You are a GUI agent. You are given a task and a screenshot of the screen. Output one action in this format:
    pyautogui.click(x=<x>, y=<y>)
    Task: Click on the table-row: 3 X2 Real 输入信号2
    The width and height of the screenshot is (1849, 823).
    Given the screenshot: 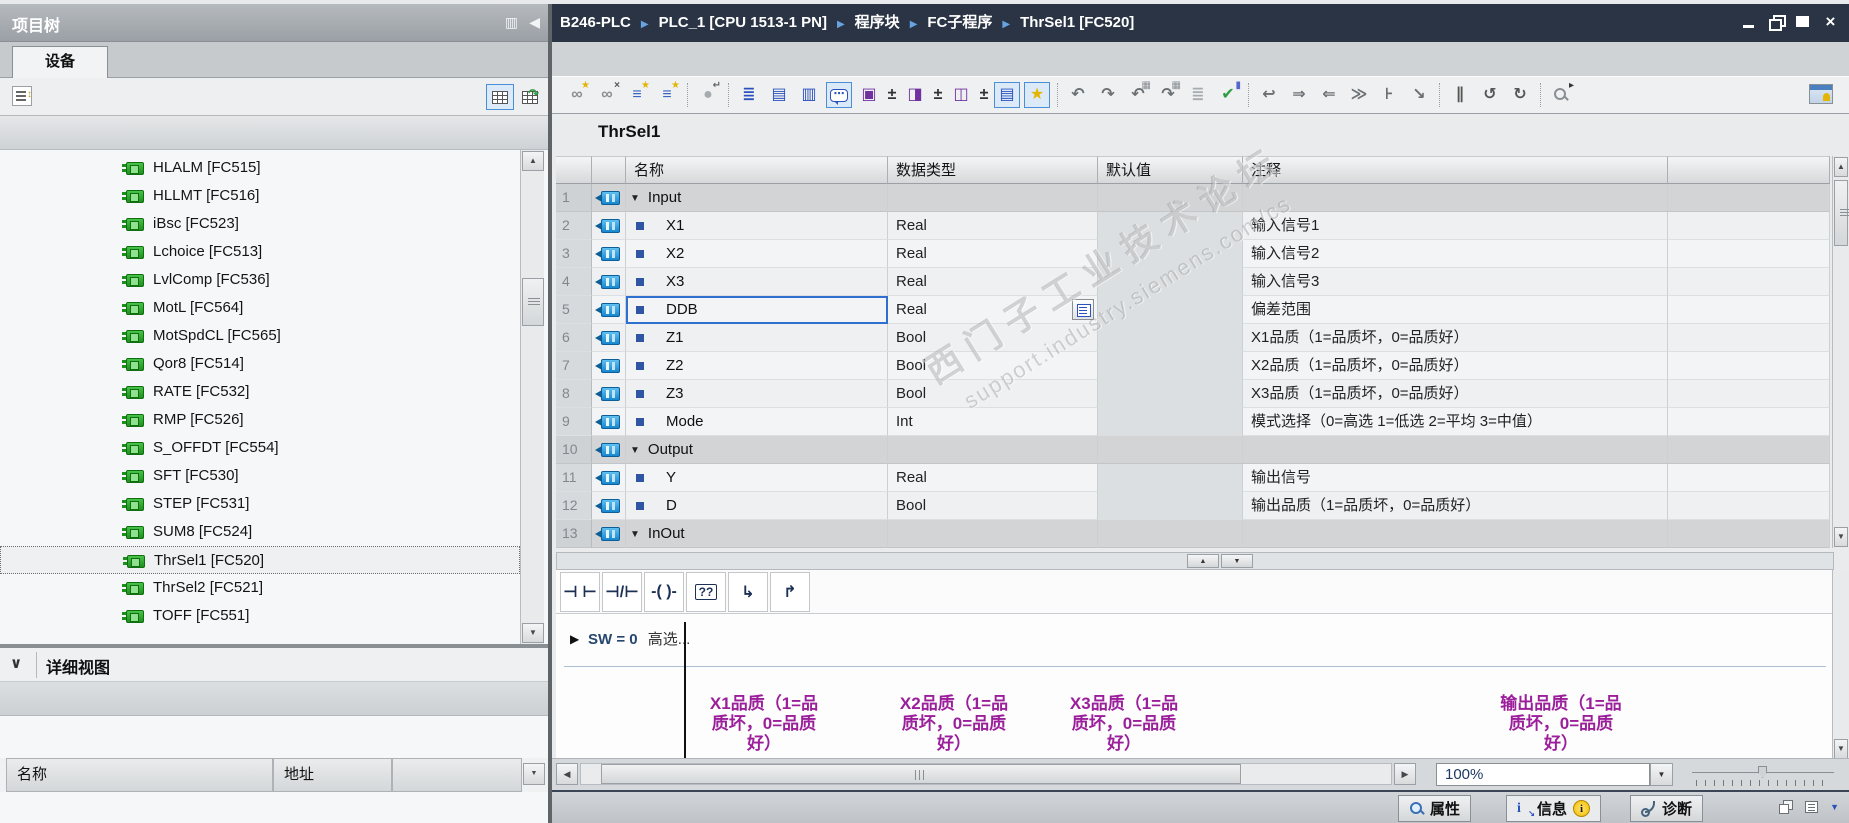 What is the action you would take?
    pyautogui.click(x=1193, y=254)
    